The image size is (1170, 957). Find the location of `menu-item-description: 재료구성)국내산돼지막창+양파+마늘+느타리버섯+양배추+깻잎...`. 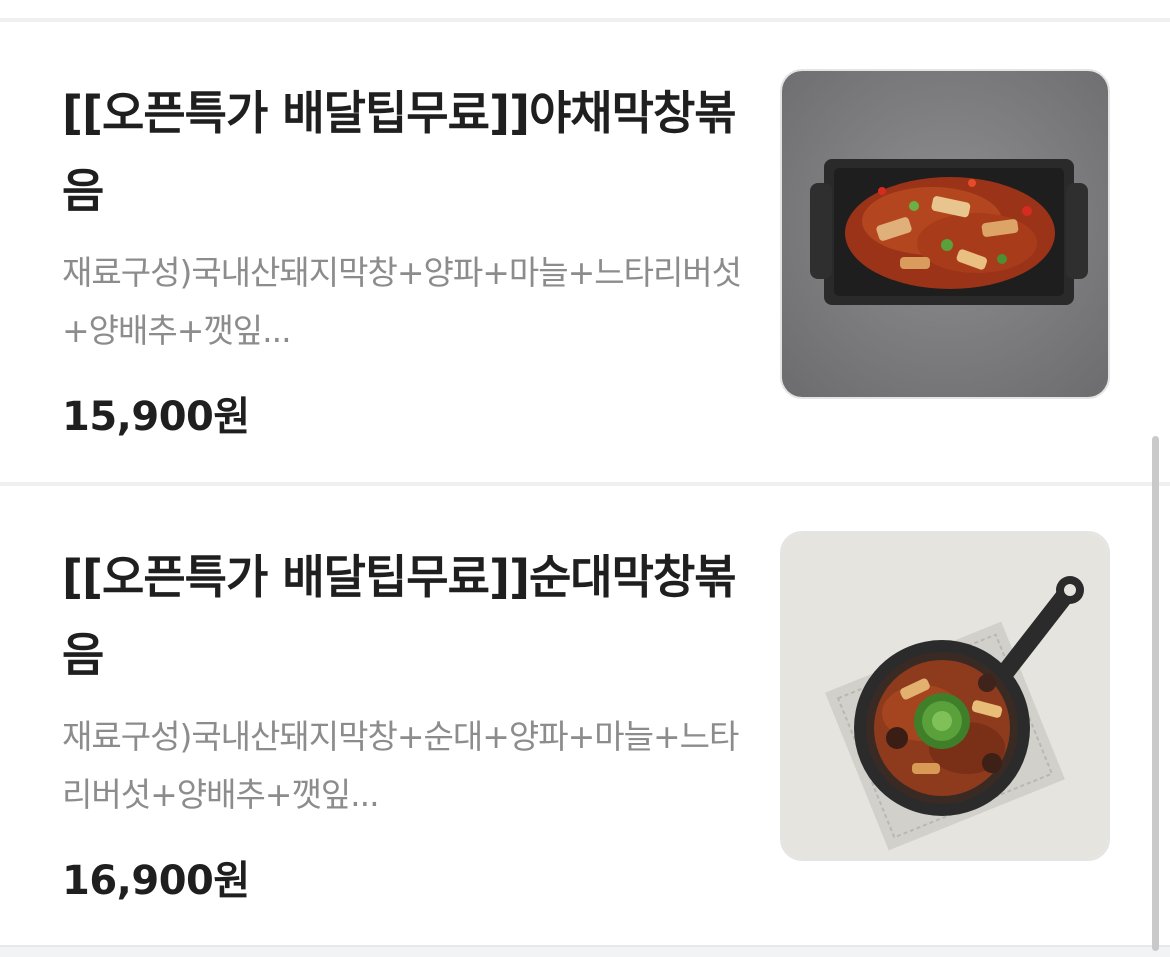

menu-item-description: 재료구성)국내산돼지막창+양파+마늘+느타리버섯+양배추+깻잎... is located at coordinates (402, 301).